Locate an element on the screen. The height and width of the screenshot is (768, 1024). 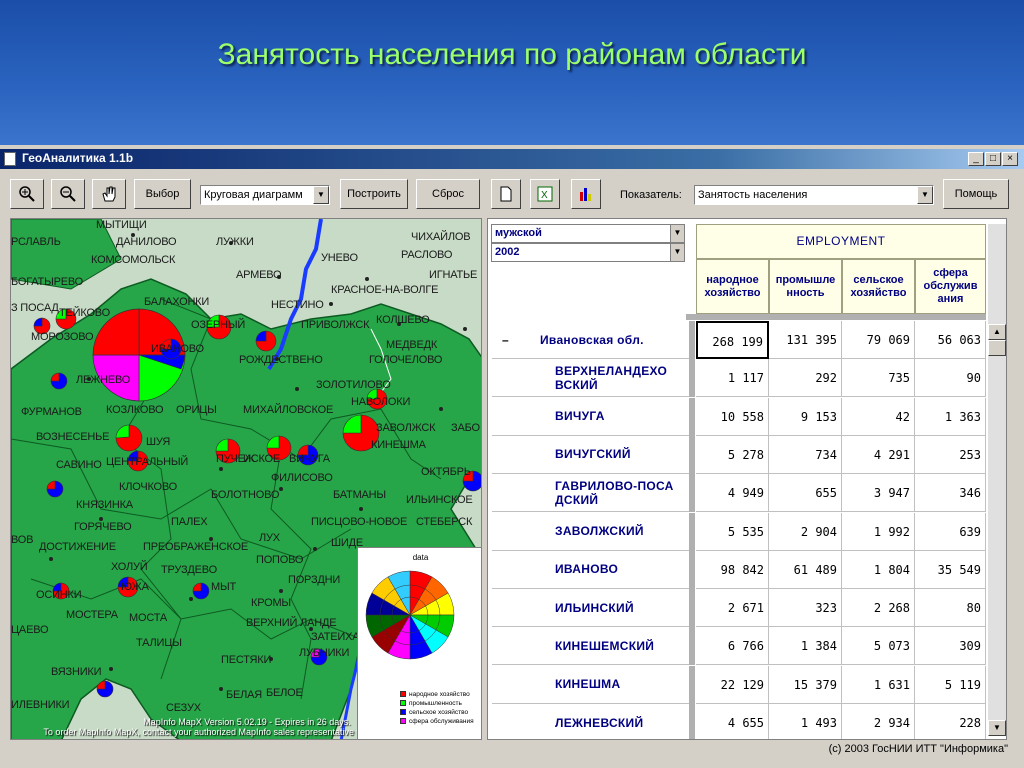
table-cell: 6 766 is located at coordinates (732, 646).